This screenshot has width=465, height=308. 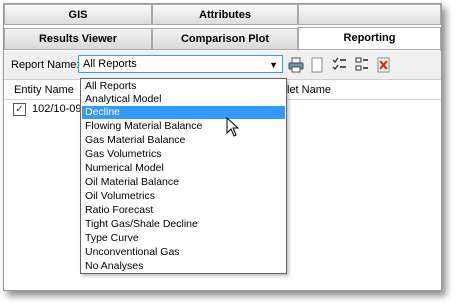 I want to click on tab-blank, so click(x=369, y=14).